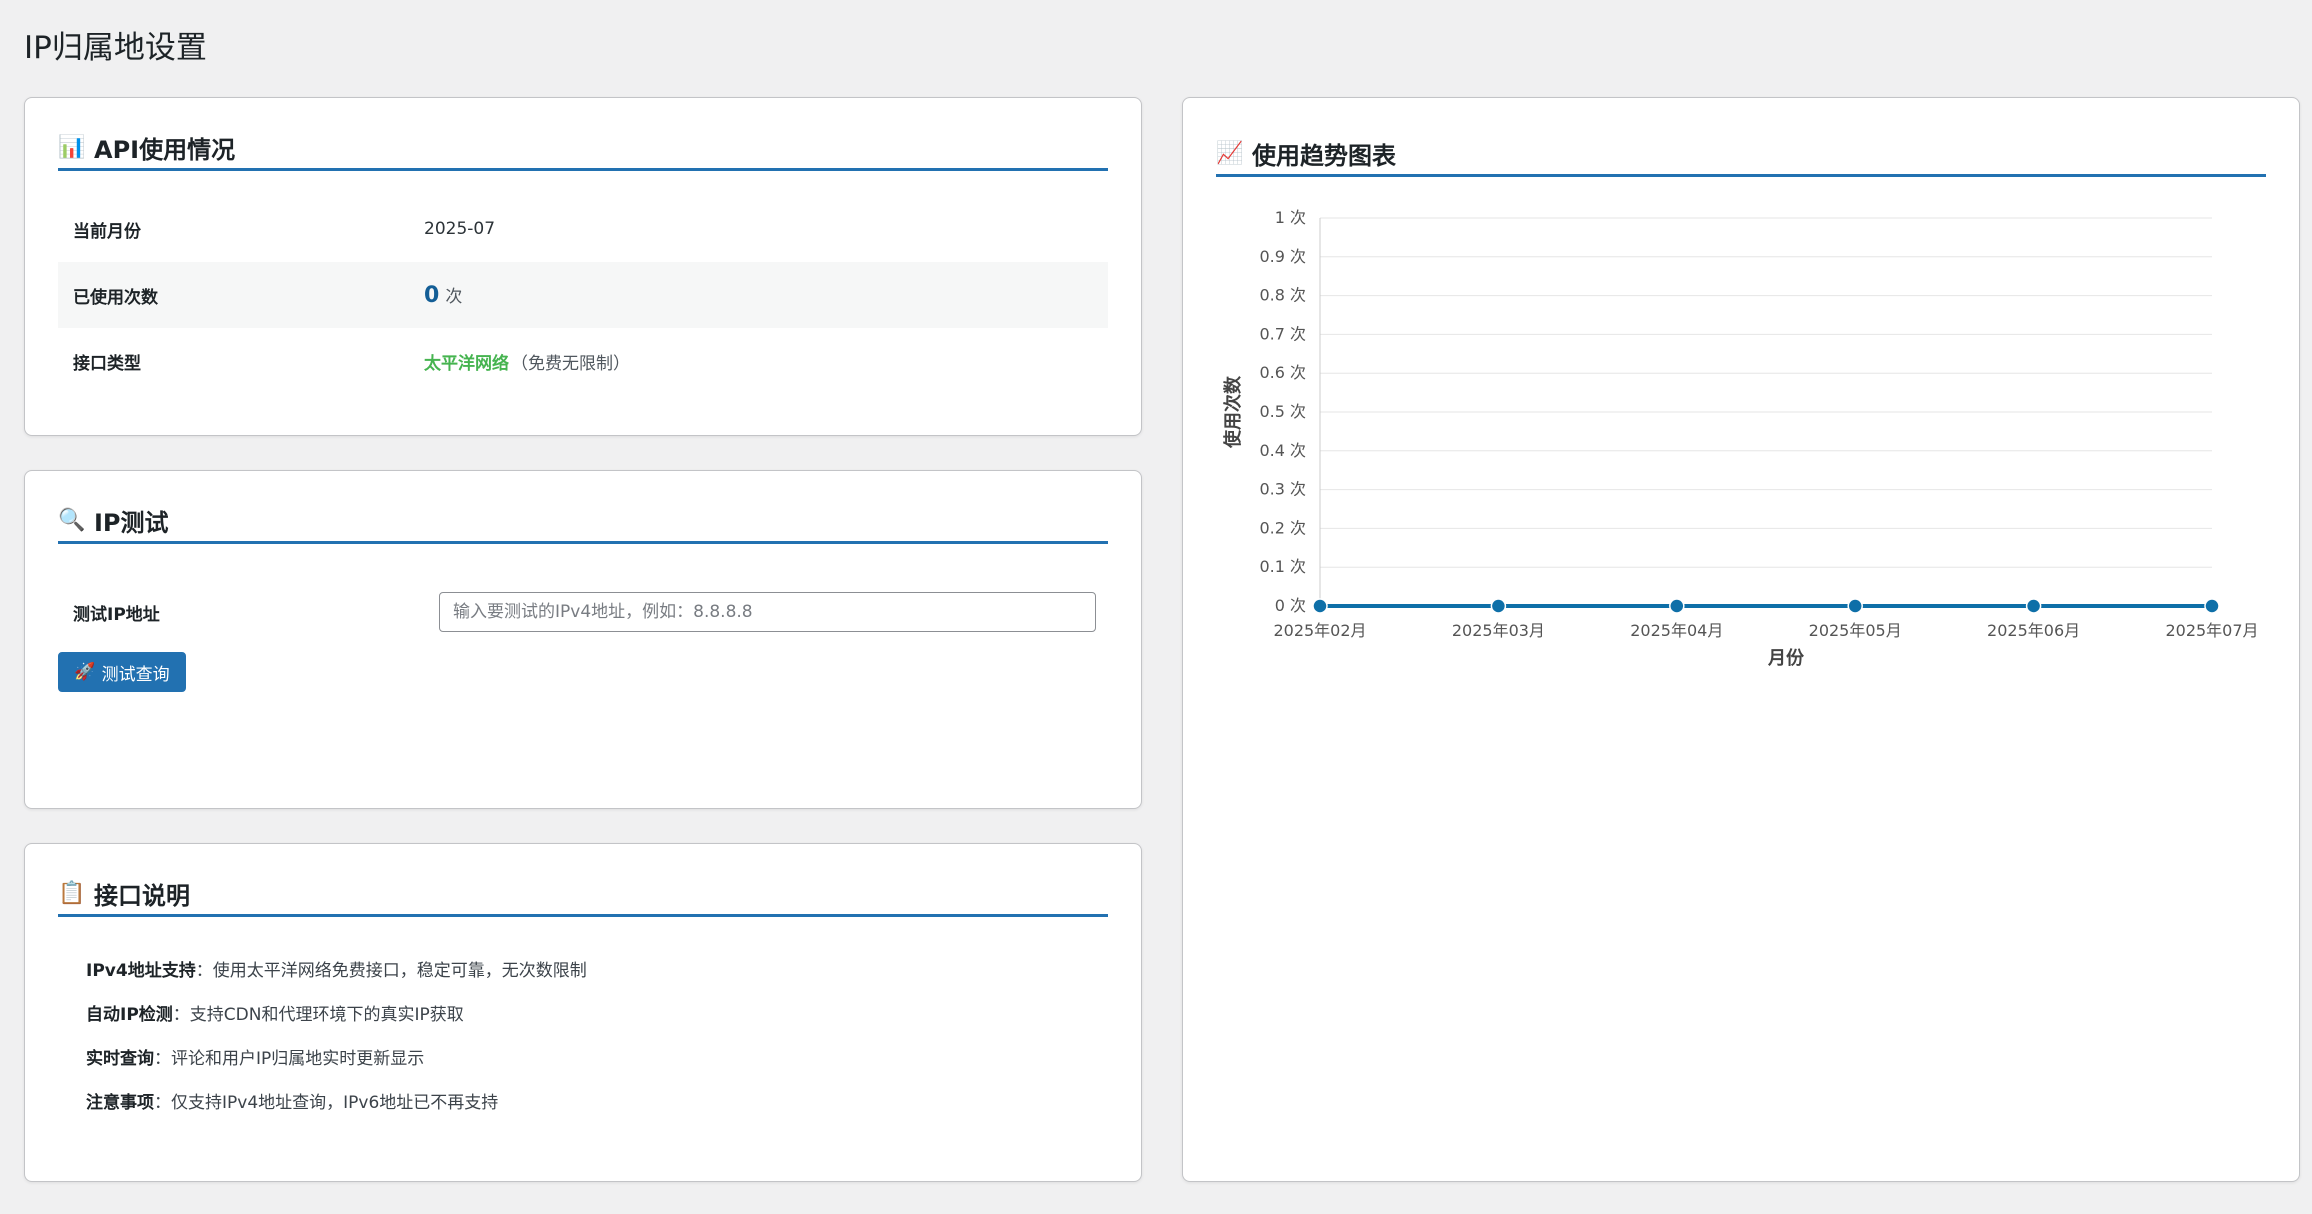 The width and height of the screenshot is (2312, 1214). I want to click on api-type-name: 太平洋网络, so click(466, 363).